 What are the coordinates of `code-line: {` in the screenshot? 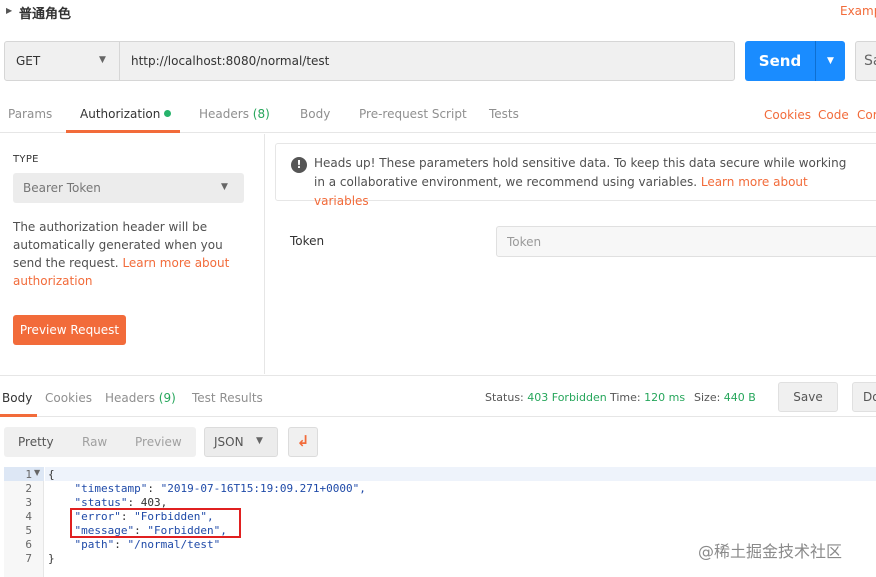 It's located at (51, 474).